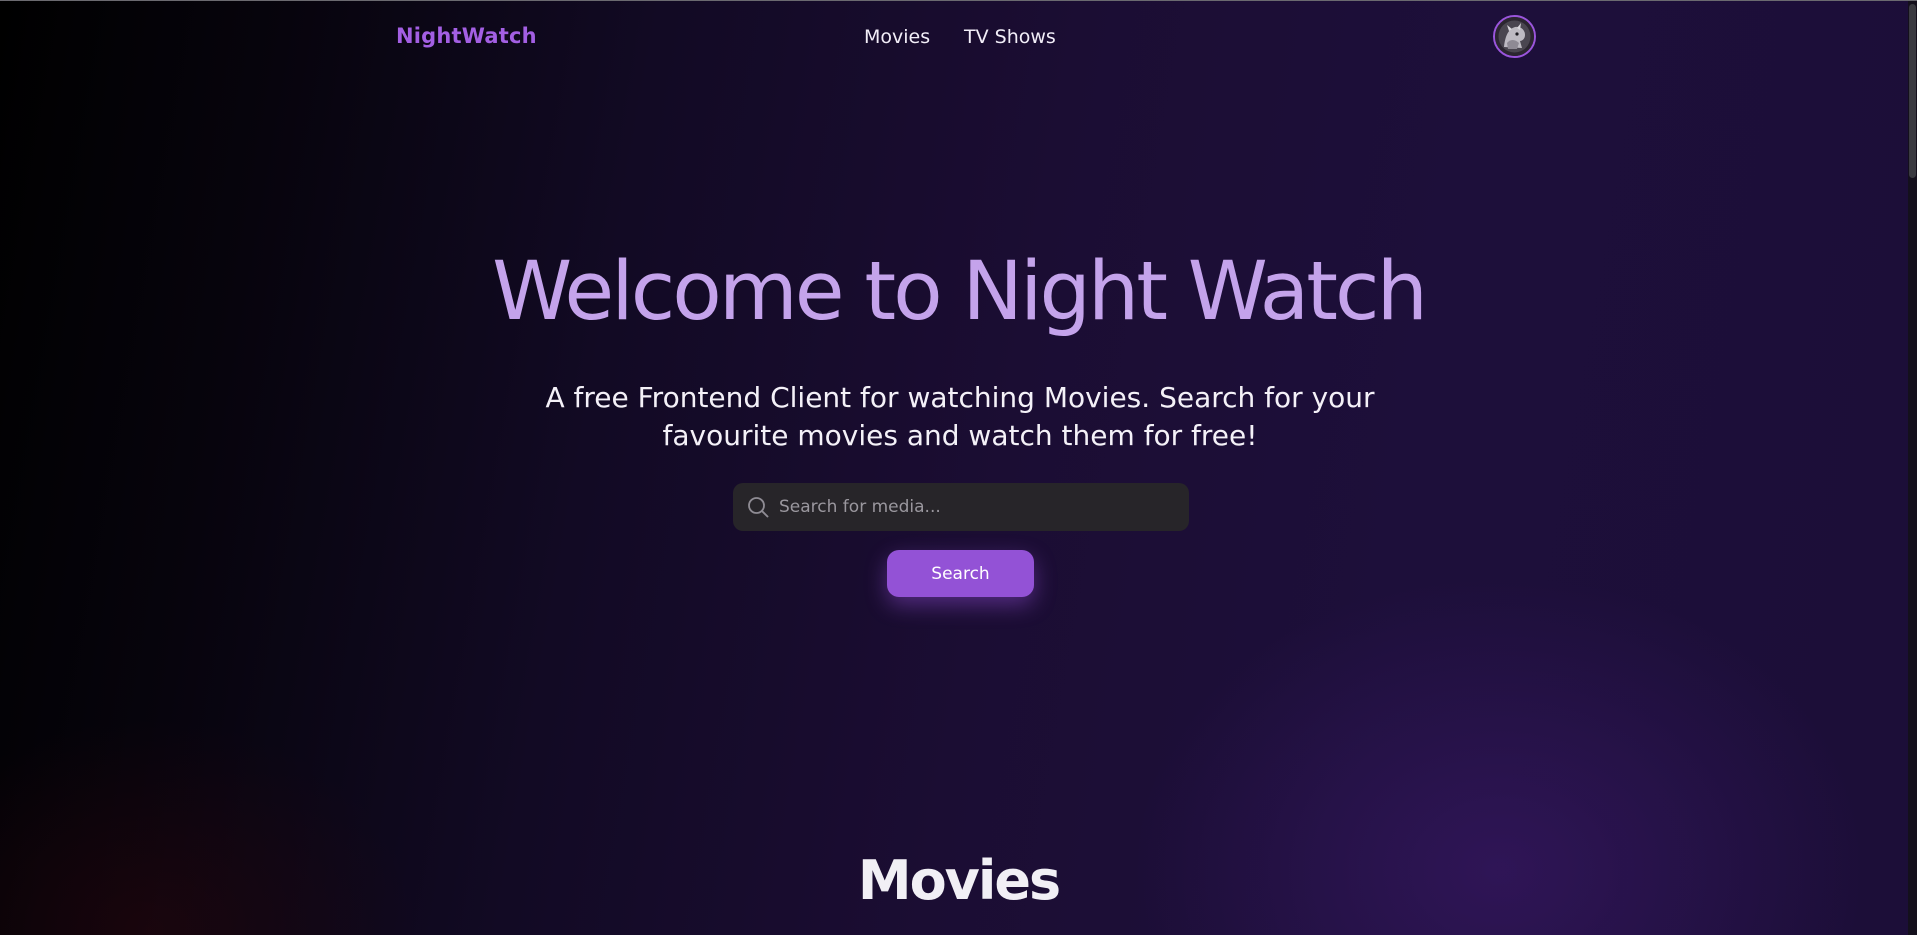 Image resolution: width=1917 pixels, height=935 pixels. What do you see at coordinates (1912, 468) in the screenshot?
I see `vertical-scrollbar` at bounding box center [1912, 468].